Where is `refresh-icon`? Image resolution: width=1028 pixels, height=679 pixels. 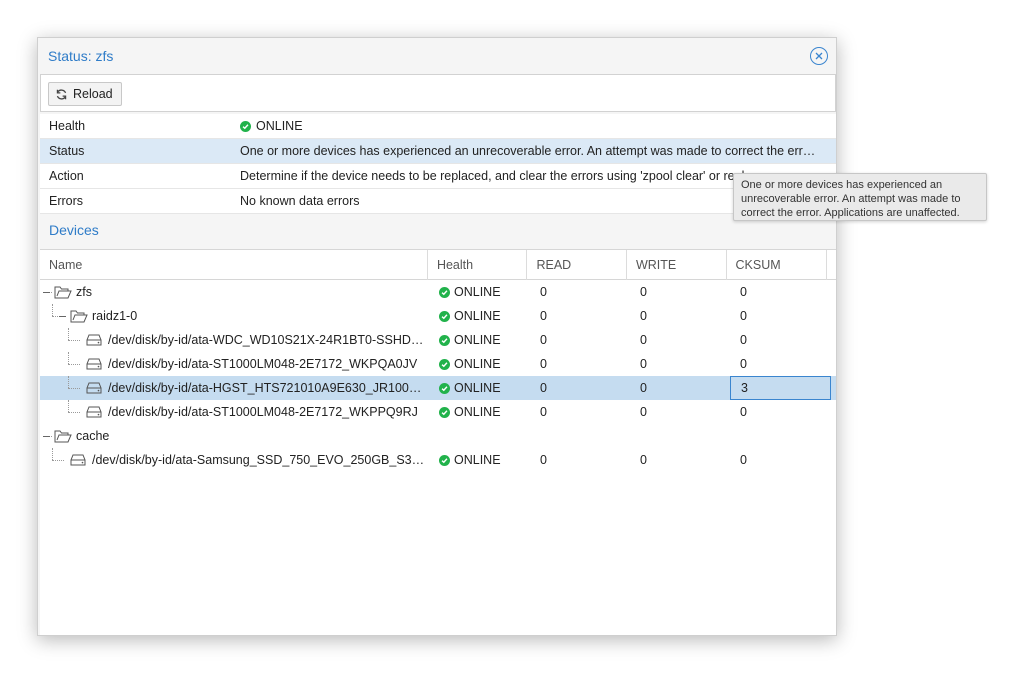
refresh-icon is located at coordinates (61, 94).